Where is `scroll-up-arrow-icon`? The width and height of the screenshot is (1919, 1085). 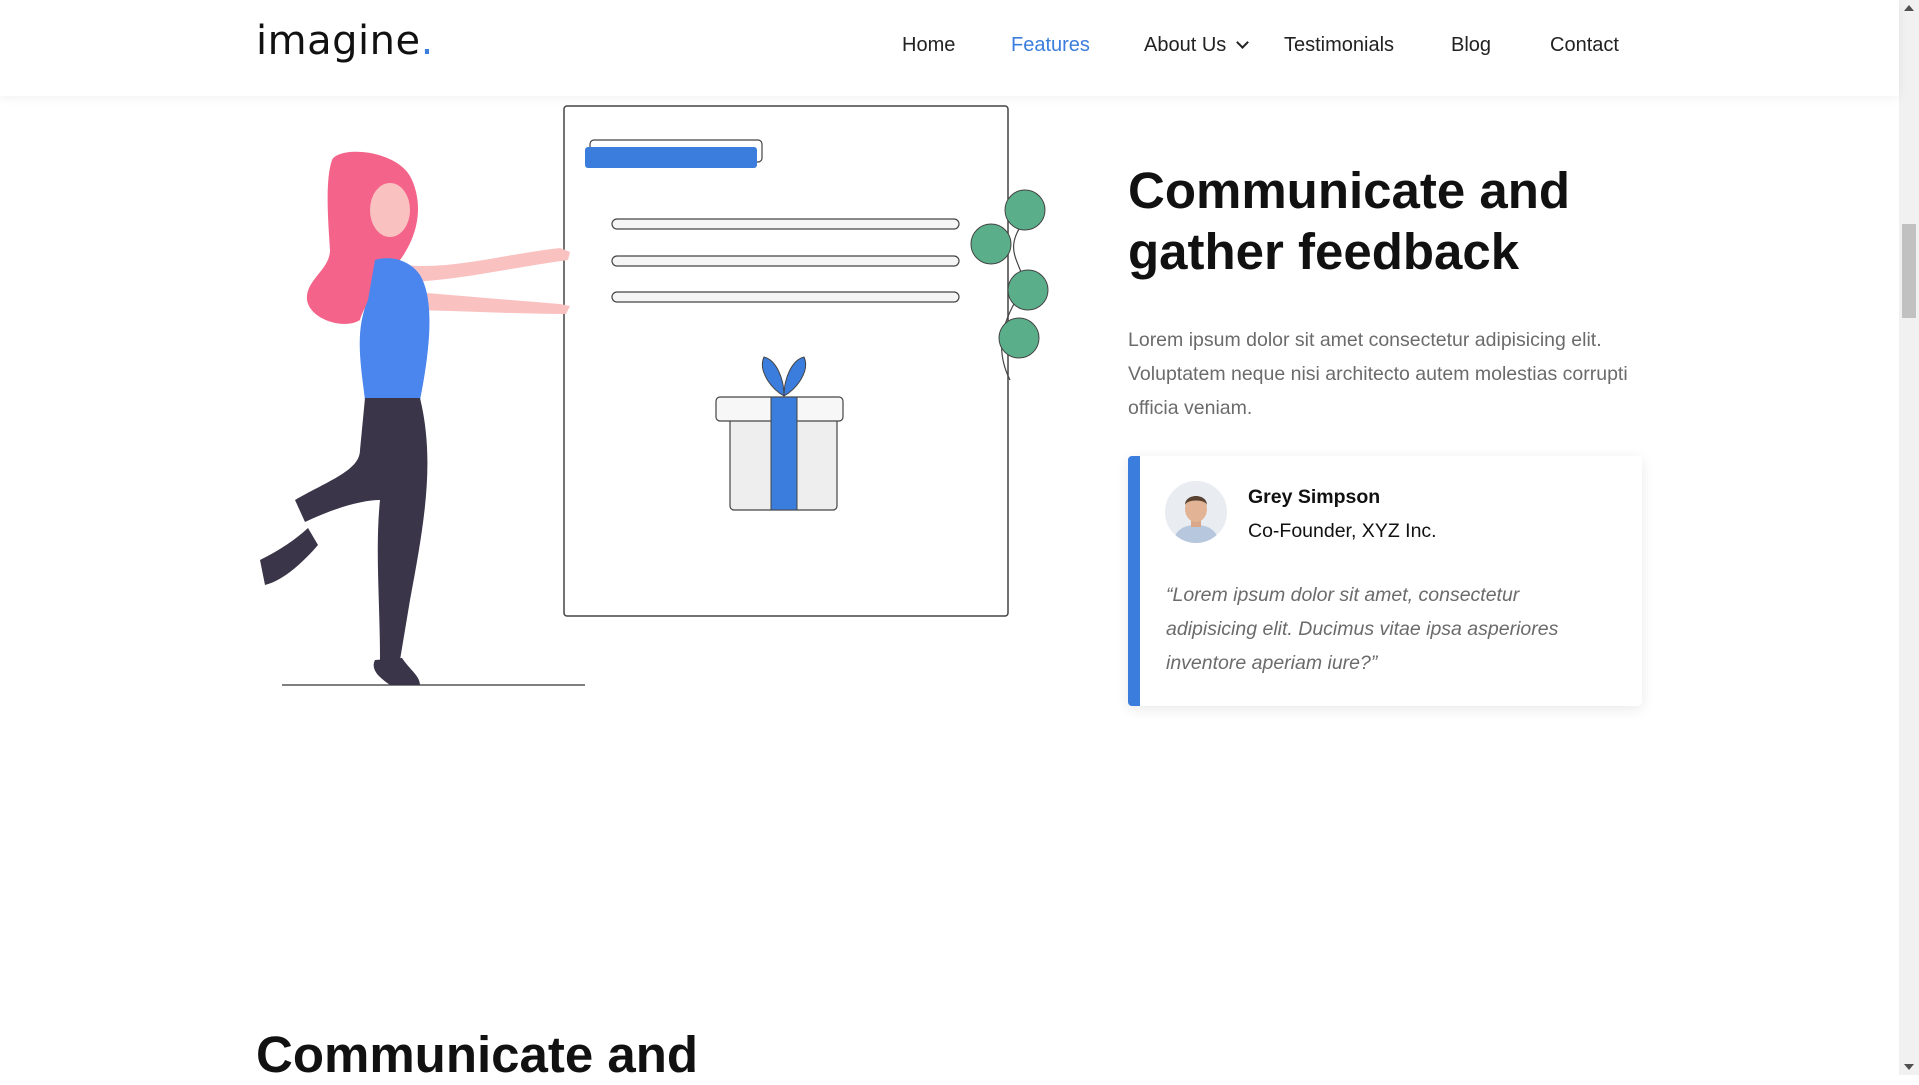 scroll-up-arrow-icon is located at coordinates (1909, 8).